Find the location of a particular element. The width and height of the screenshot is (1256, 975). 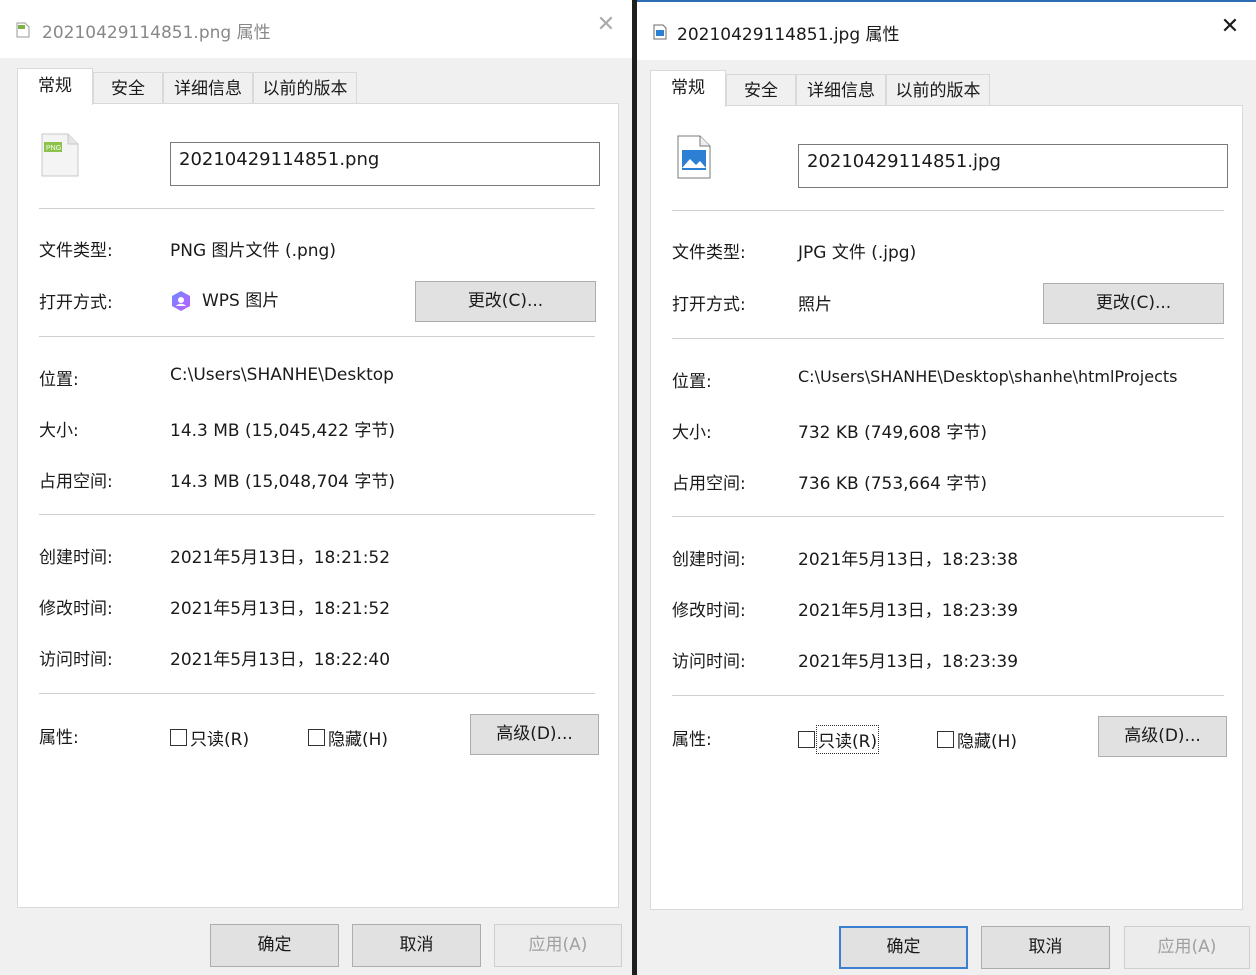

created-value: 2021年5月13日，18:21:52 is located at coordinates (280, 558).